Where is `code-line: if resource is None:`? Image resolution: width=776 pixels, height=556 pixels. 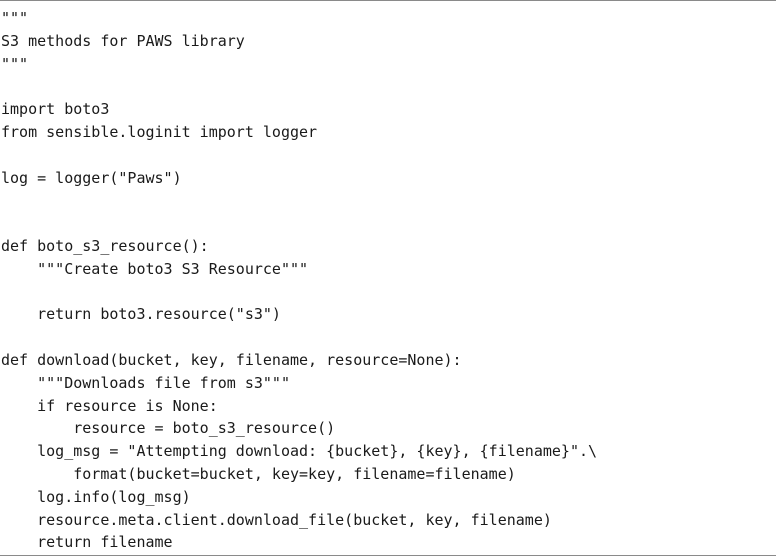
code-line: if resource is None: is located at coordinates (109, 405).